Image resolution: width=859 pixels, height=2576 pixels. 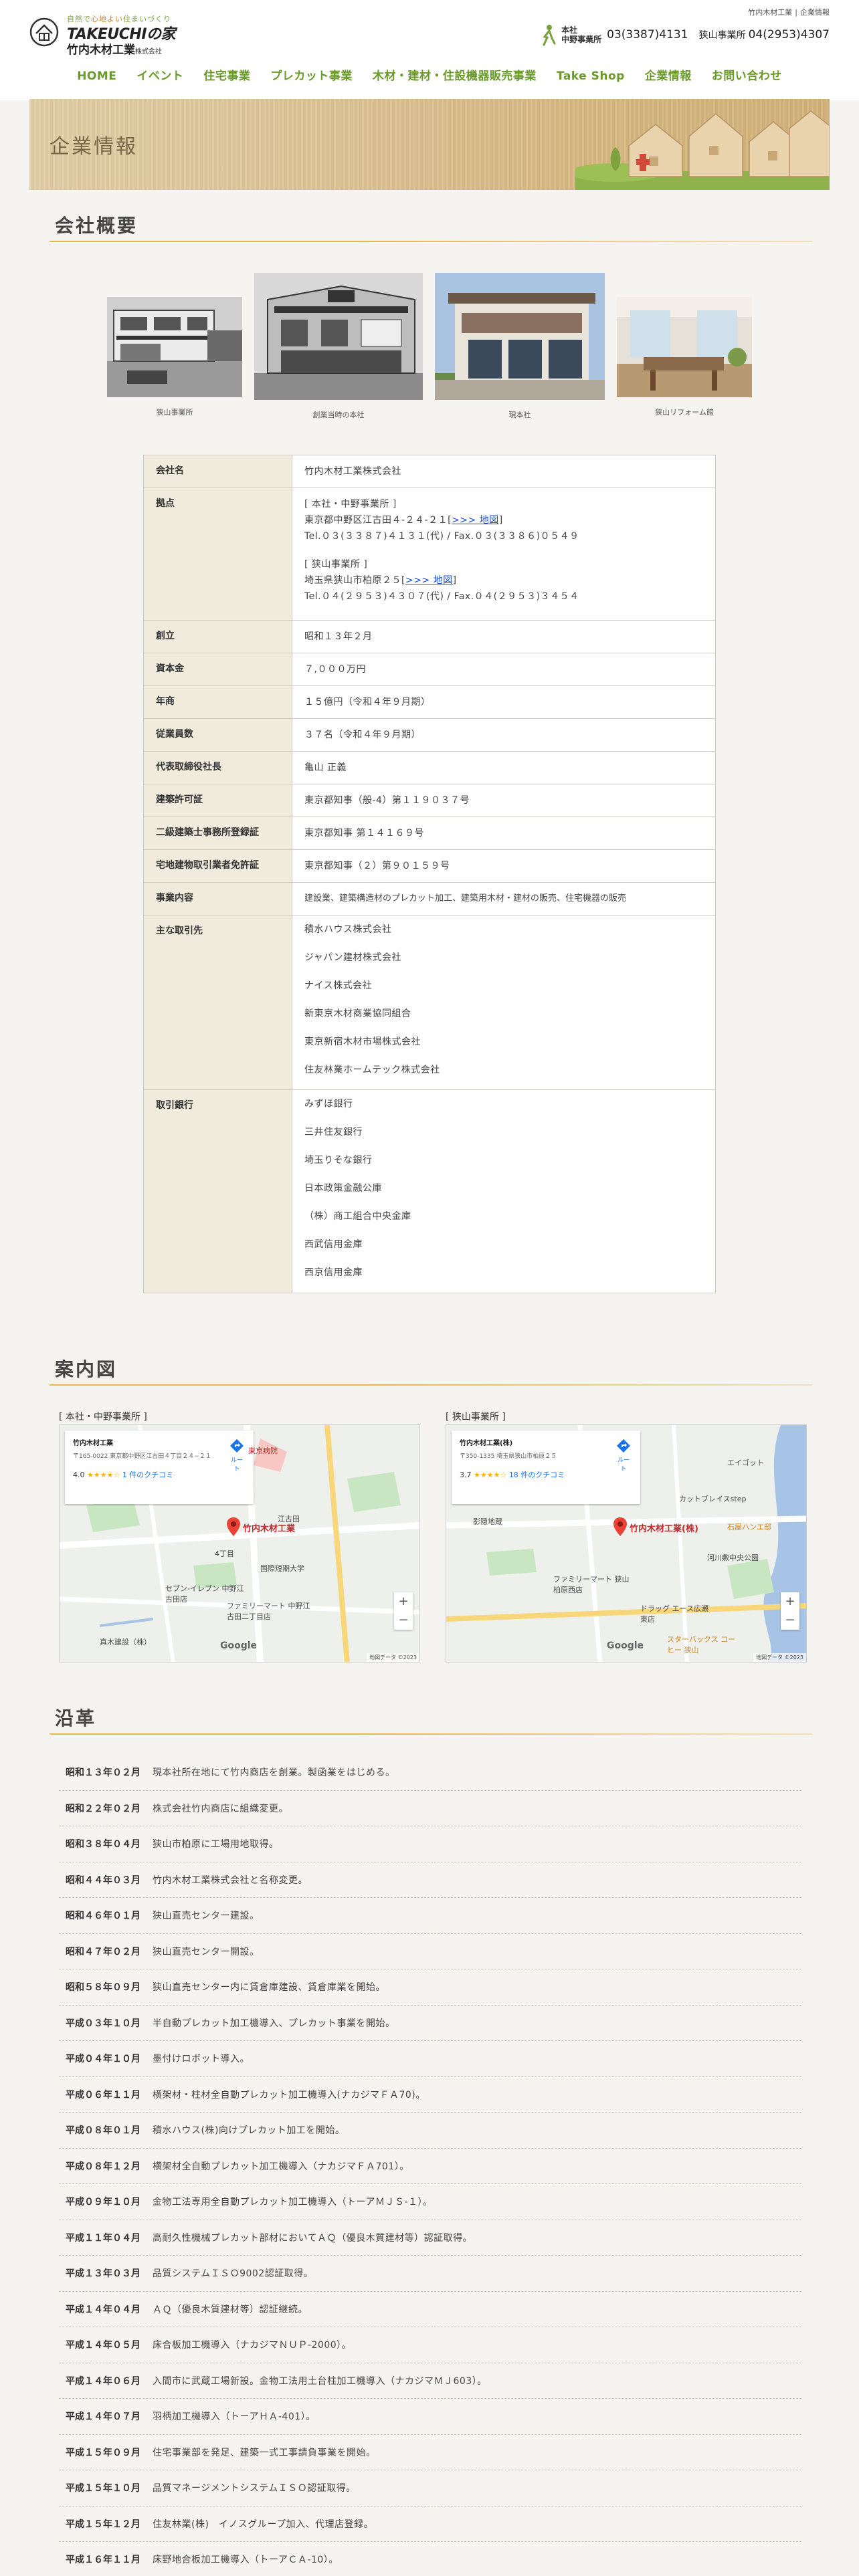 I want to click on breadcrumb-home: 竹内木材工業, so click(x=770, y=12).